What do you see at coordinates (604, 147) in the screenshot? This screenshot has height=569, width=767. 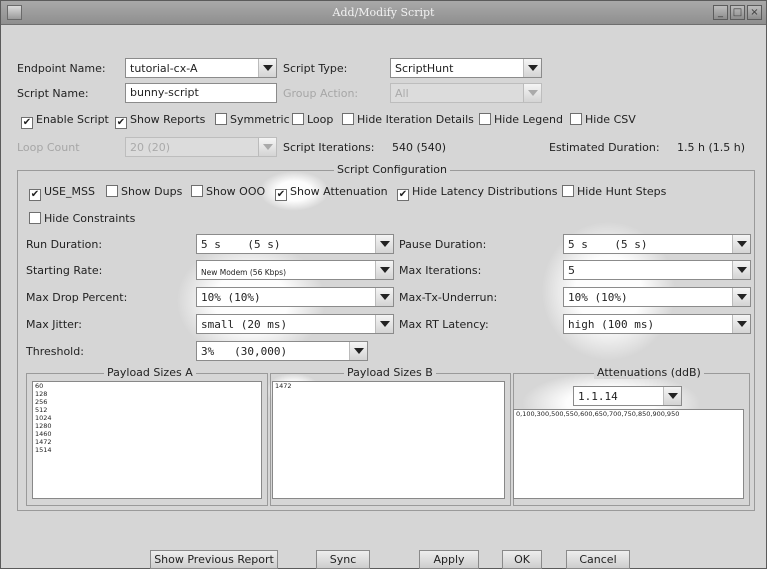 I see `estimated-duration-label: Estimated Duration:` at bounding box center [604, 147].